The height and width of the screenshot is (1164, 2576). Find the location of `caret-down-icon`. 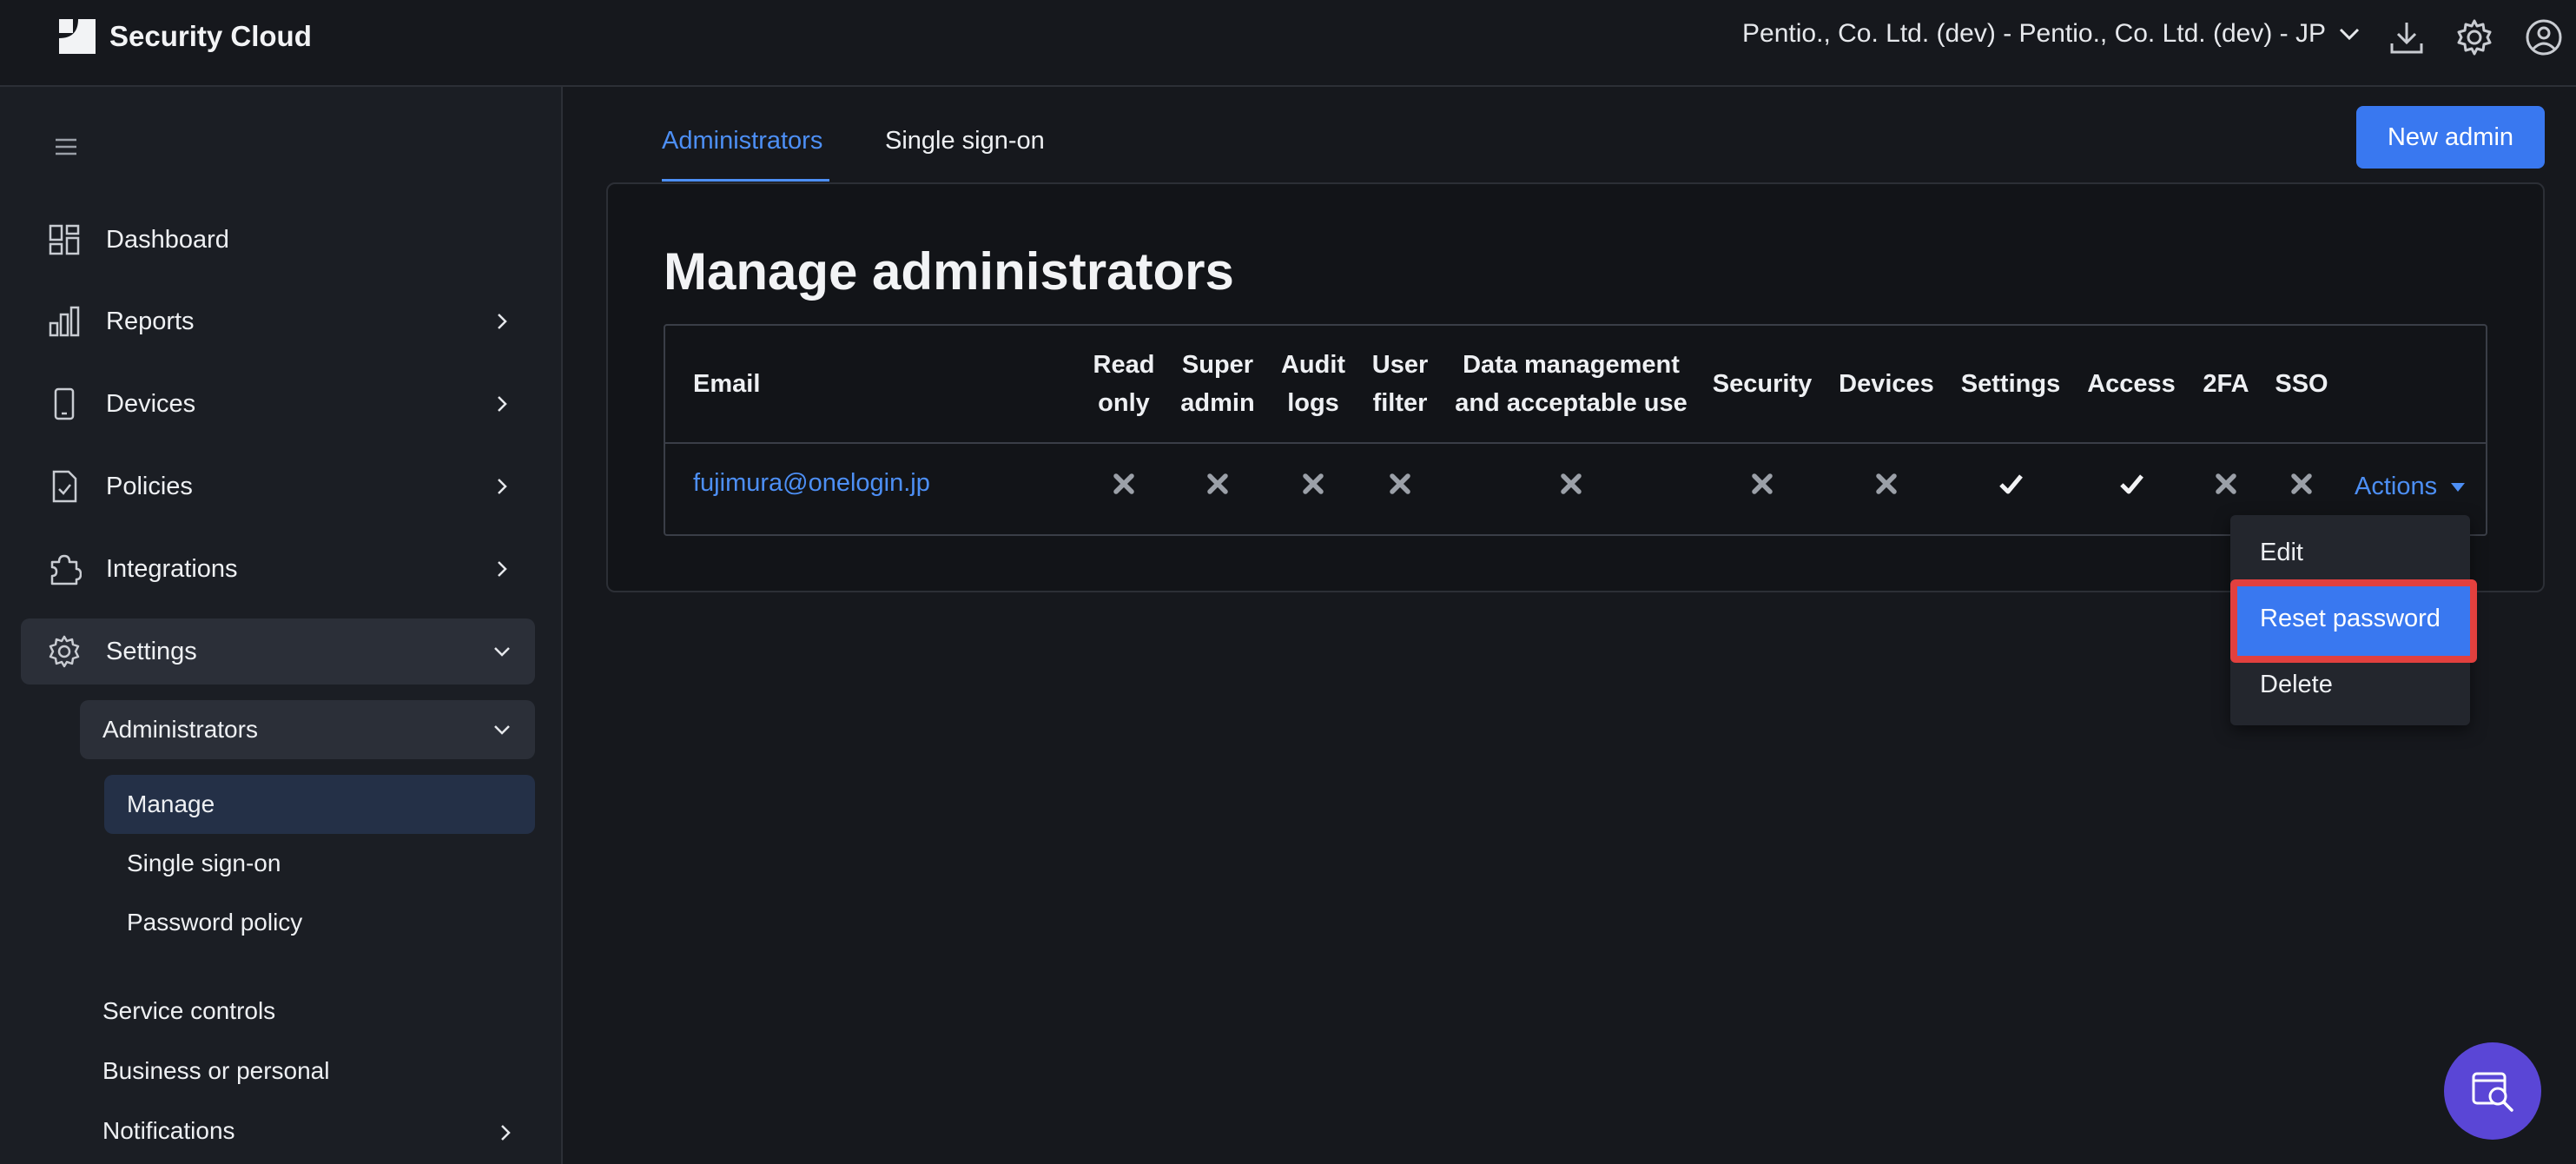

caret-down-icon is located at coordinates (2458, 487).